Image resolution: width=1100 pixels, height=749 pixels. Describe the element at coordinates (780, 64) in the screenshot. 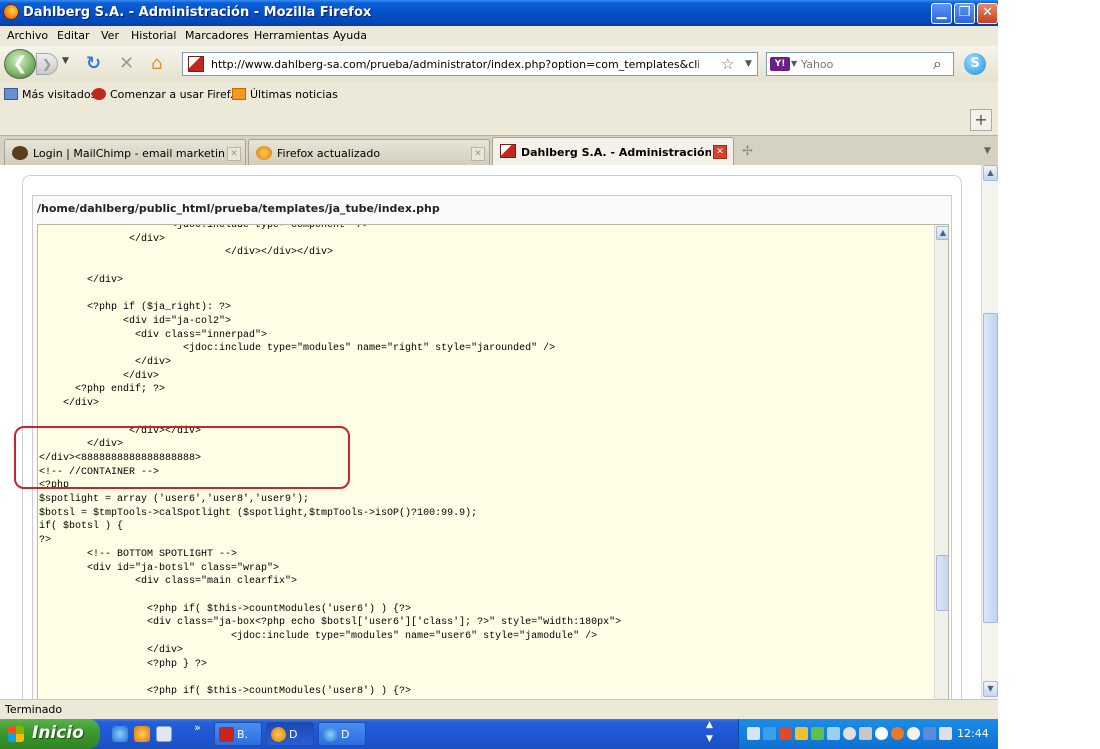

I see `yahoo-engine-icon: Y!` at that location.